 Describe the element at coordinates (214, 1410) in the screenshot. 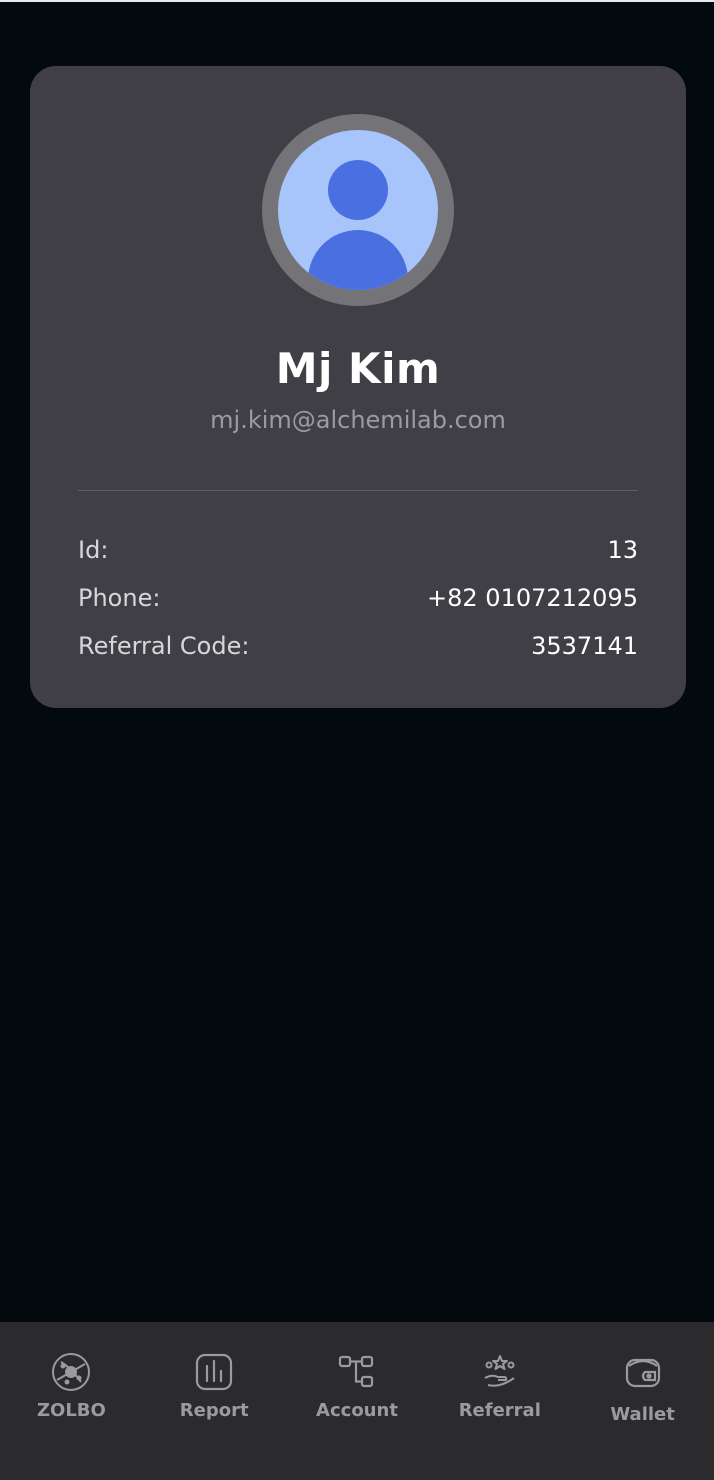

I see `nav-label: Report` at that location.